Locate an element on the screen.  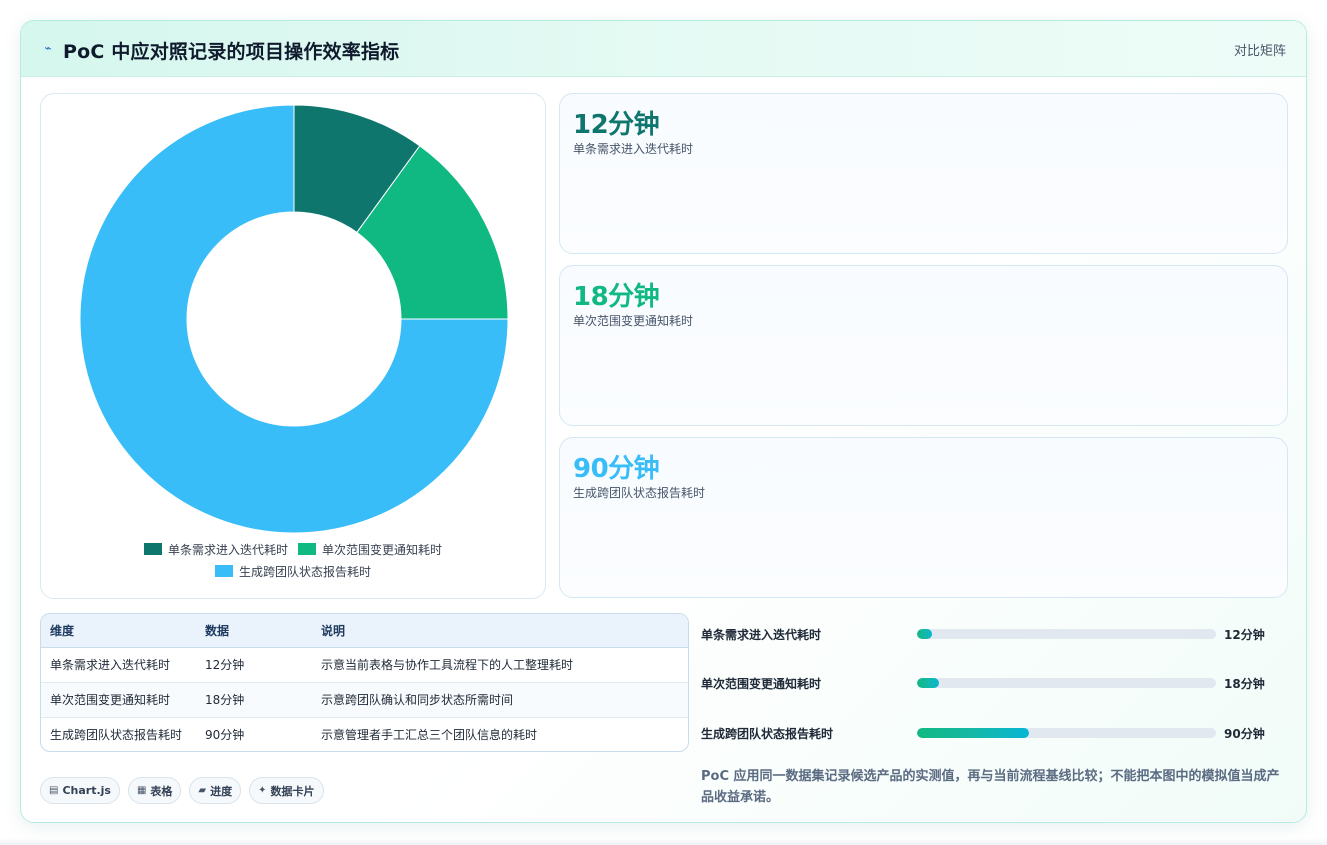
table-row: 生成跨团队状态报告耗时 90分钟 示意管理者手工汇总三个团队信息的耗时 is located at coordinates (364, 734).